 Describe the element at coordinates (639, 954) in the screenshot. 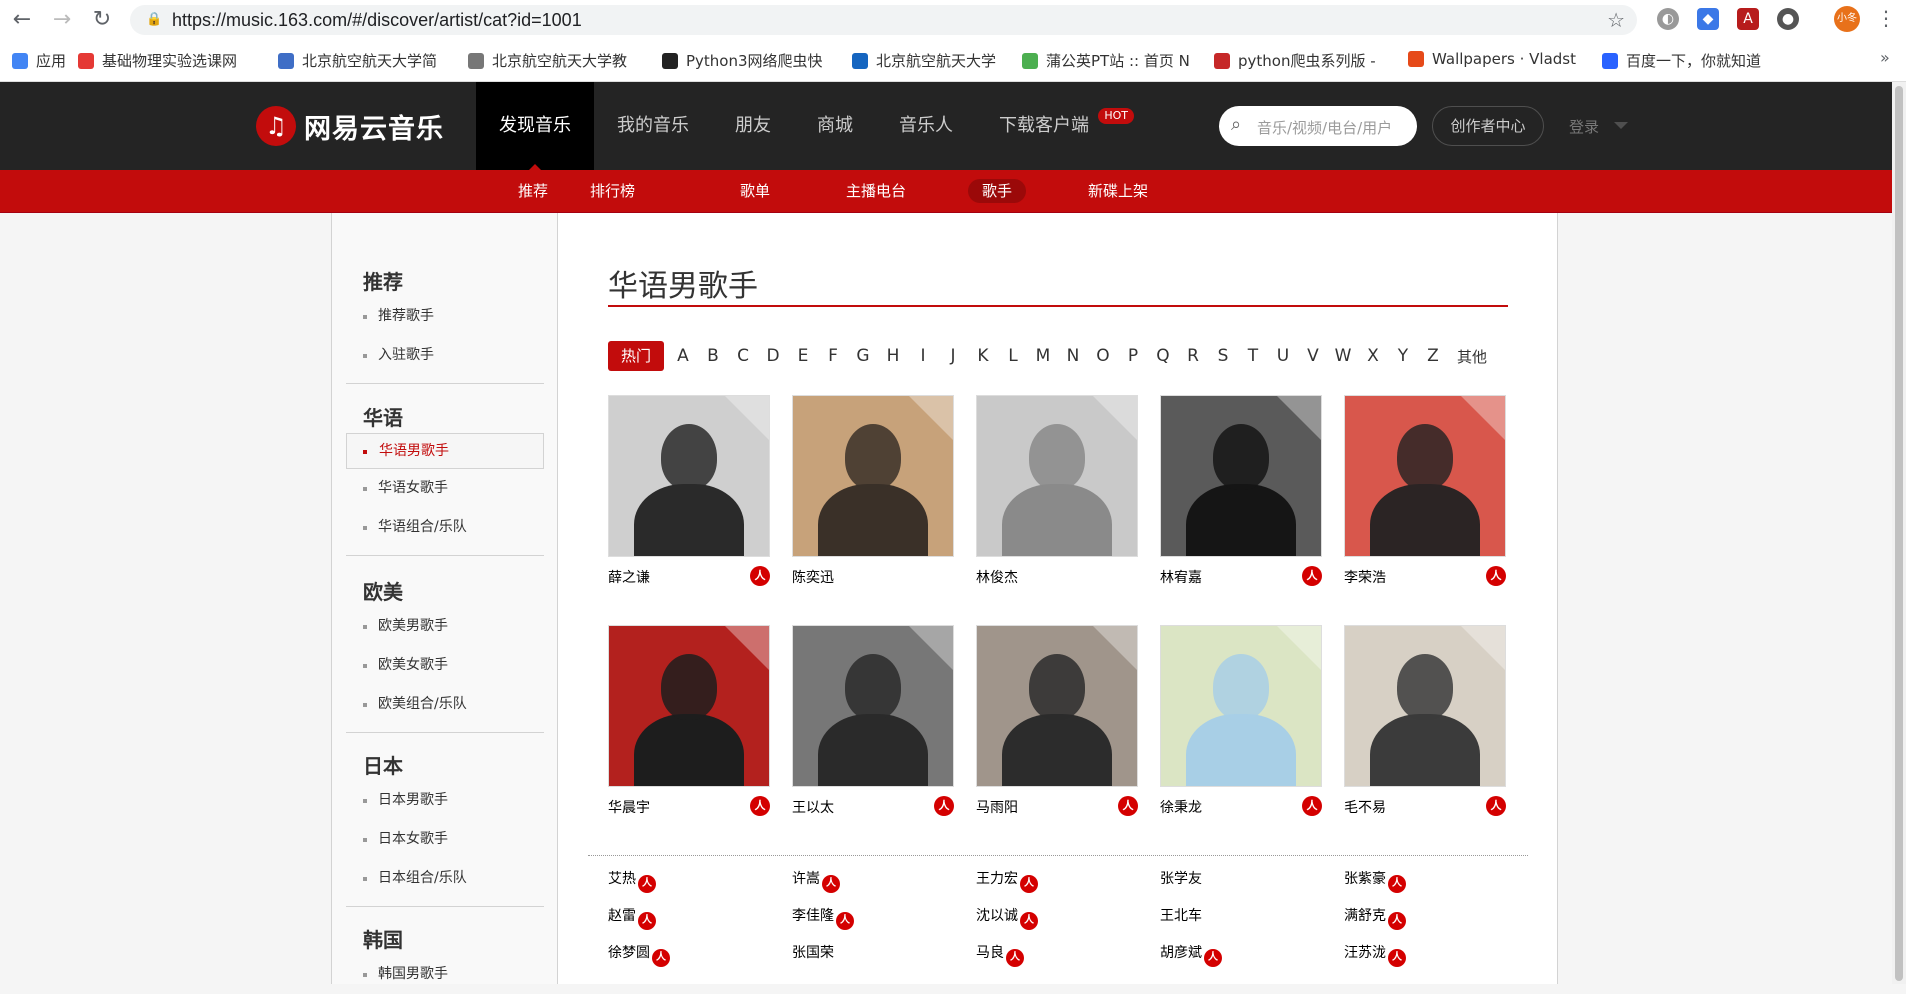

I see `artist-name-link: 徐梦圆人` at that location.